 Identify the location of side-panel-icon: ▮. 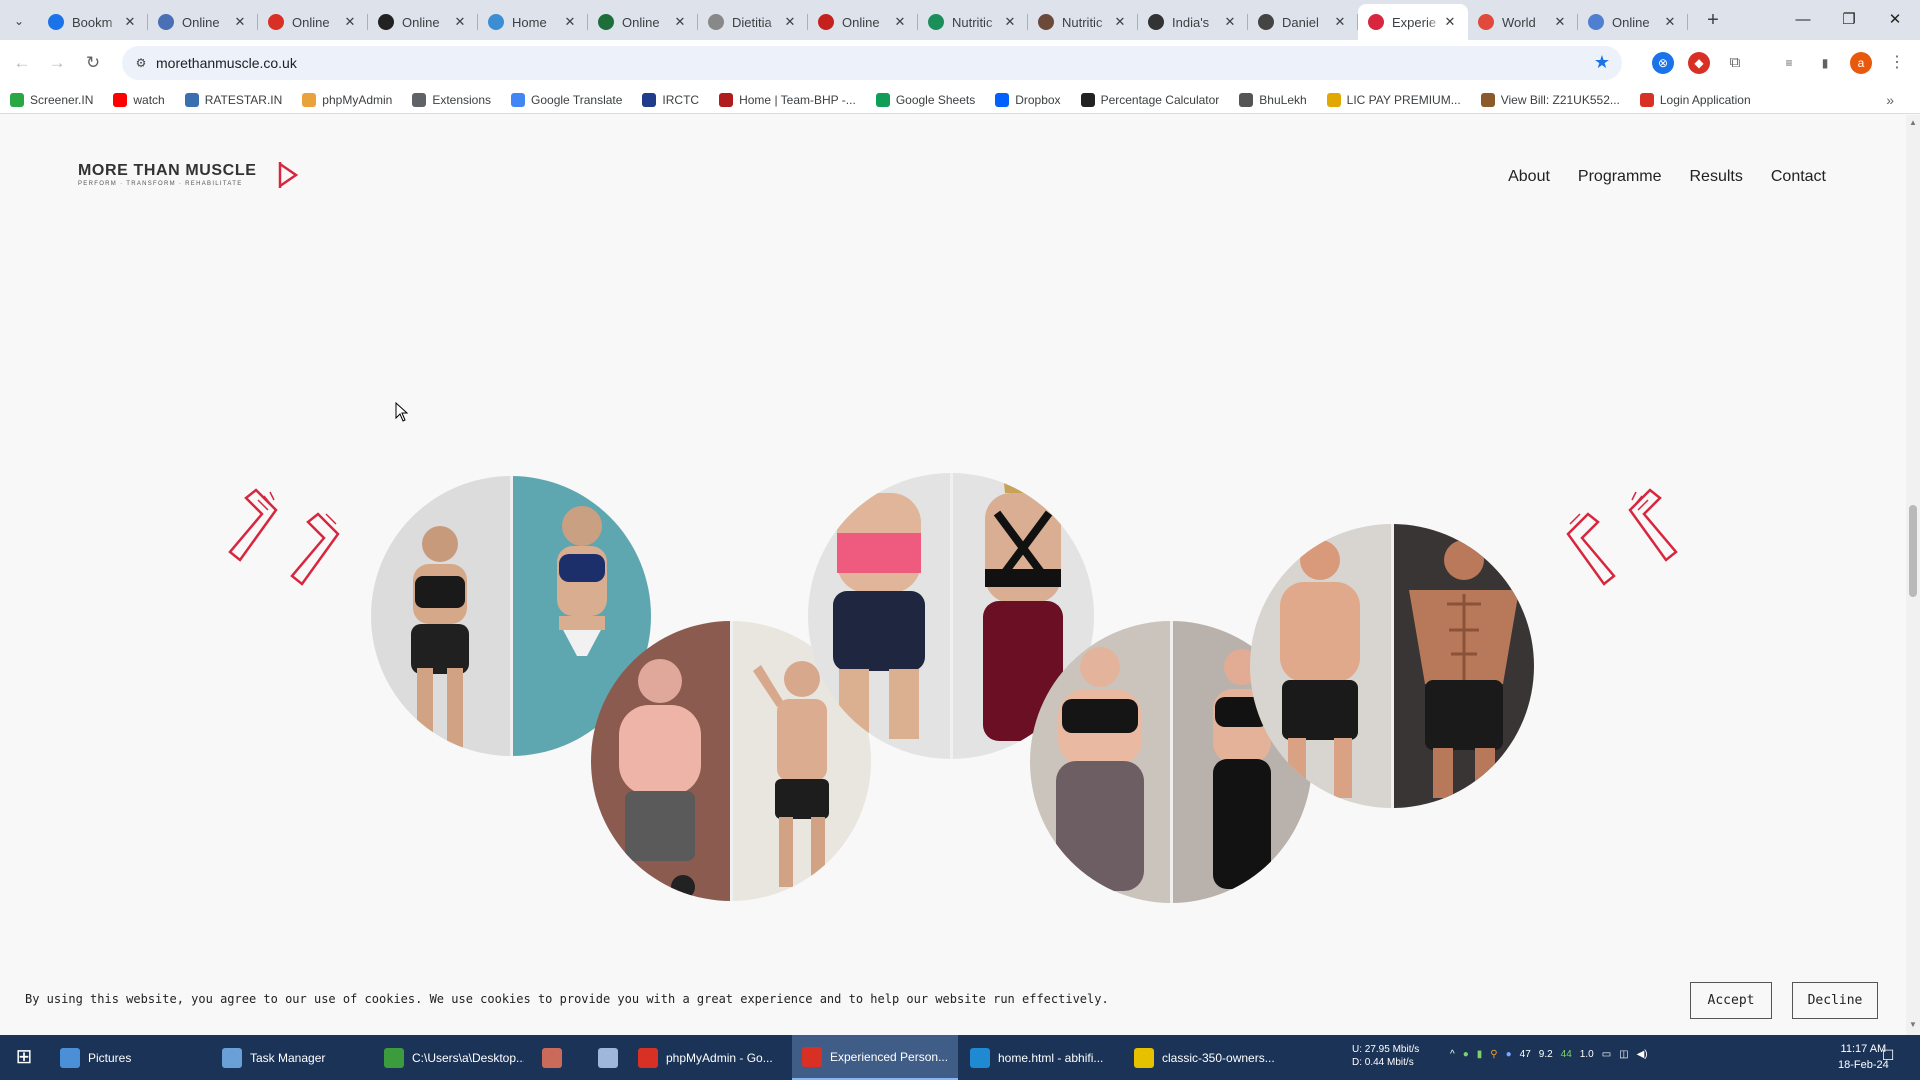
(1825, 63).